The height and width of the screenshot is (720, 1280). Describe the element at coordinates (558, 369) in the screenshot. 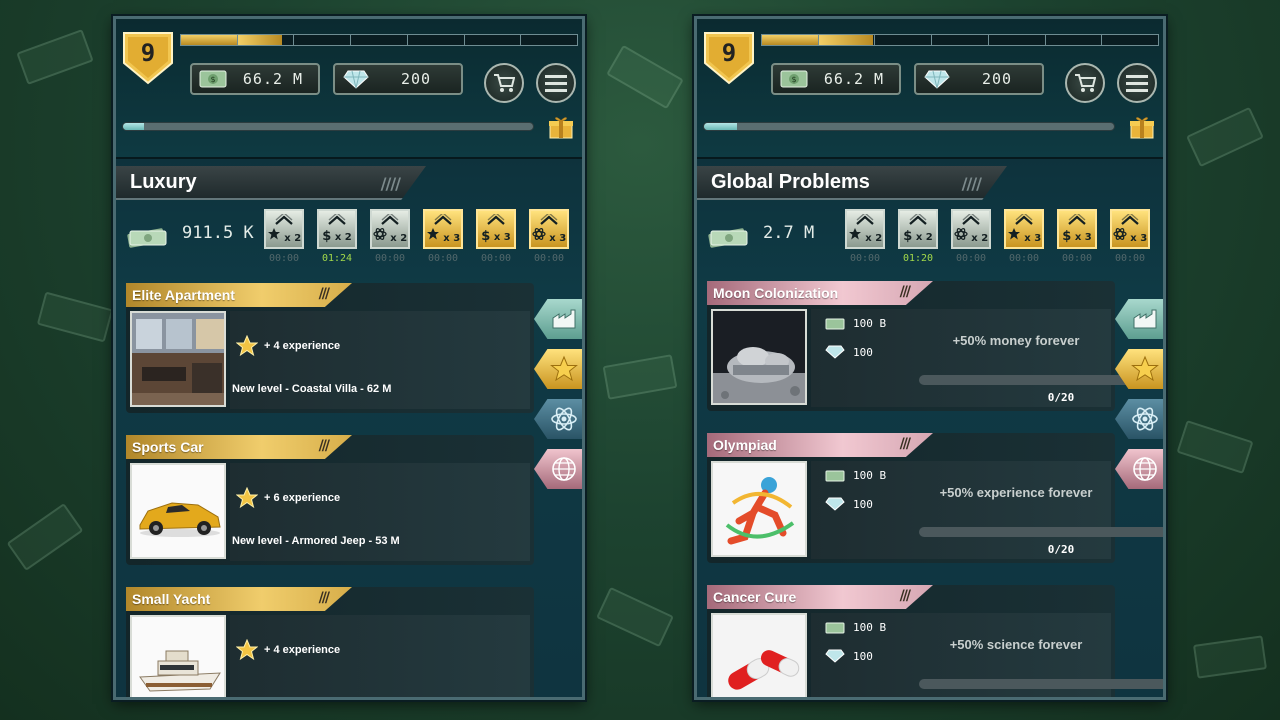

I see `tab-luxury` at that location.